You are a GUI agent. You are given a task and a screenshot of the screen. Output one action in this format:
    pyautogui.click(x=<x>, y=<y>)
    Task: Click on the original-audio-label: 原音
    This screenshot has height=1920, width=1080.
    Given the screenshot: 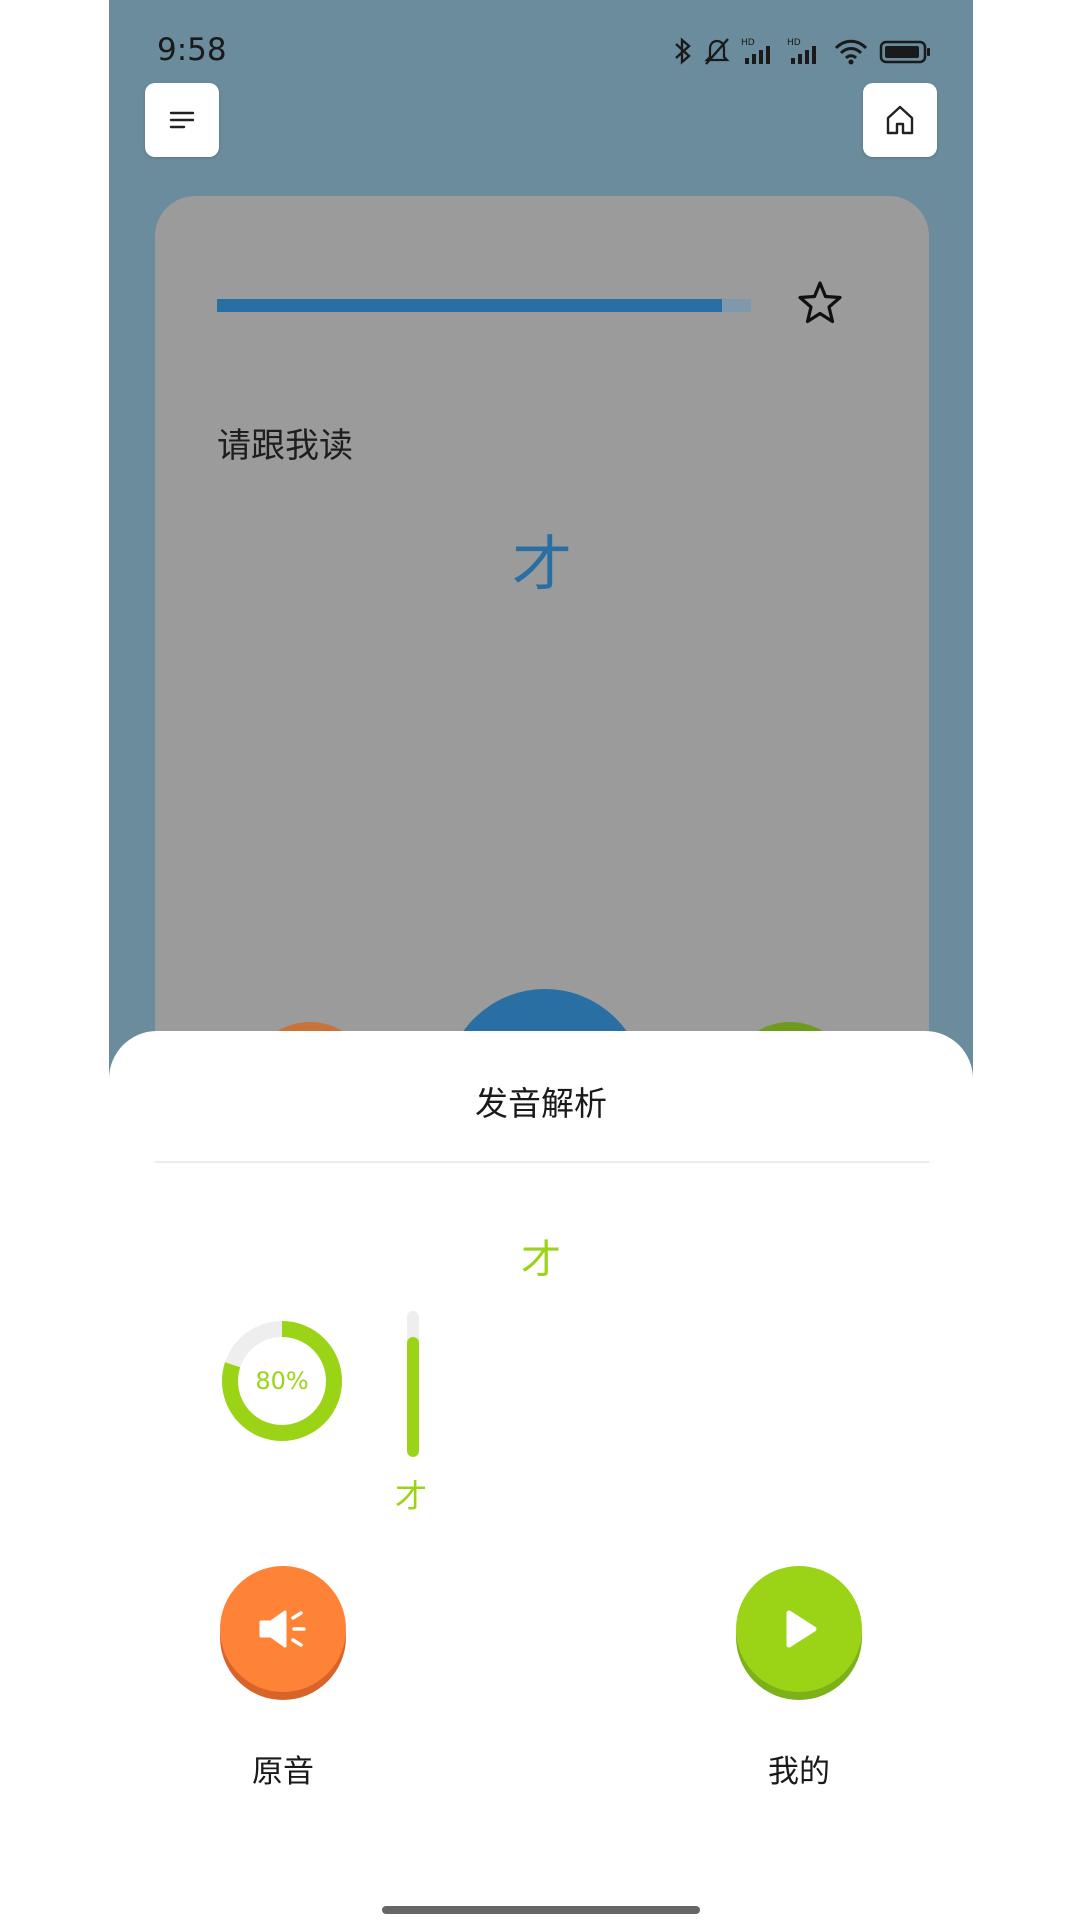 What is the action you would take?
    pyautogui.click(x=283, y=1772)
    